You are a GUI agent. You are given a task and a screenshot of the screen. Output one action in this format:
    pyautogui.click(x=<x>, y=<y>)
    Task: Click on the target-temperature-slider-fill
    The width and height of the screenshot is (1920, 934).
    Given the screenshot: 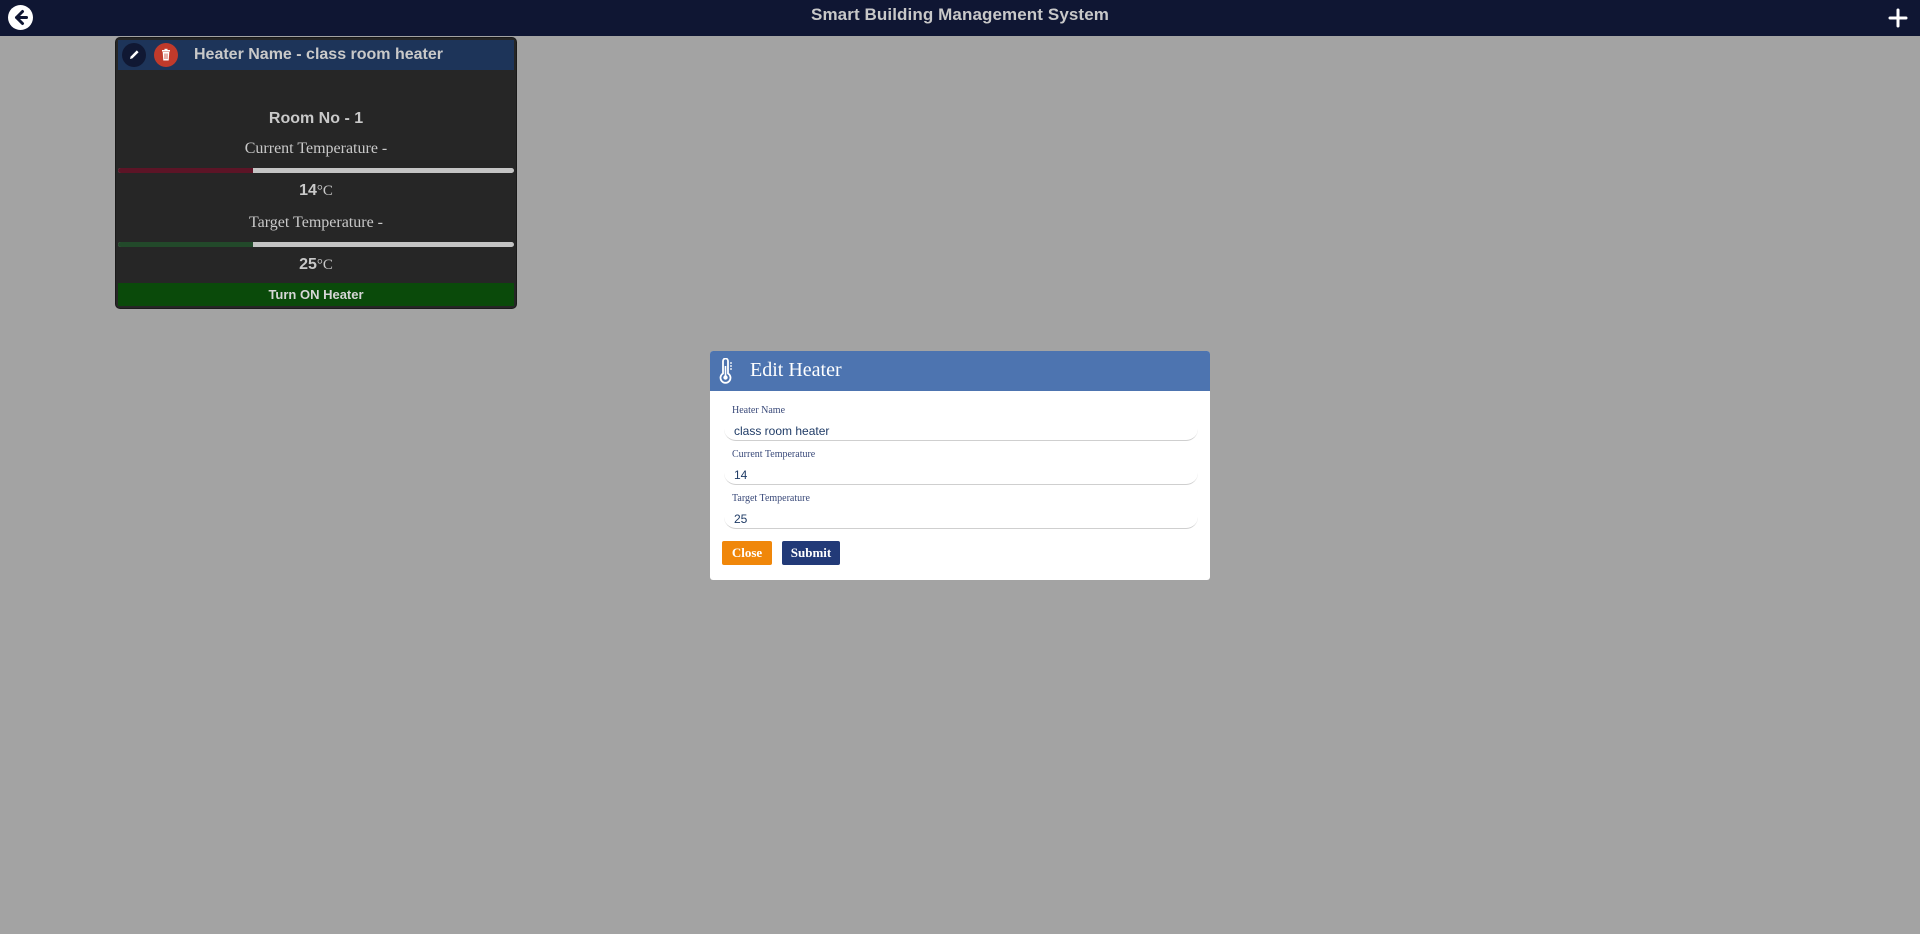 What is the action you would take?
    pyautogui.click(x=185, y=244)
    